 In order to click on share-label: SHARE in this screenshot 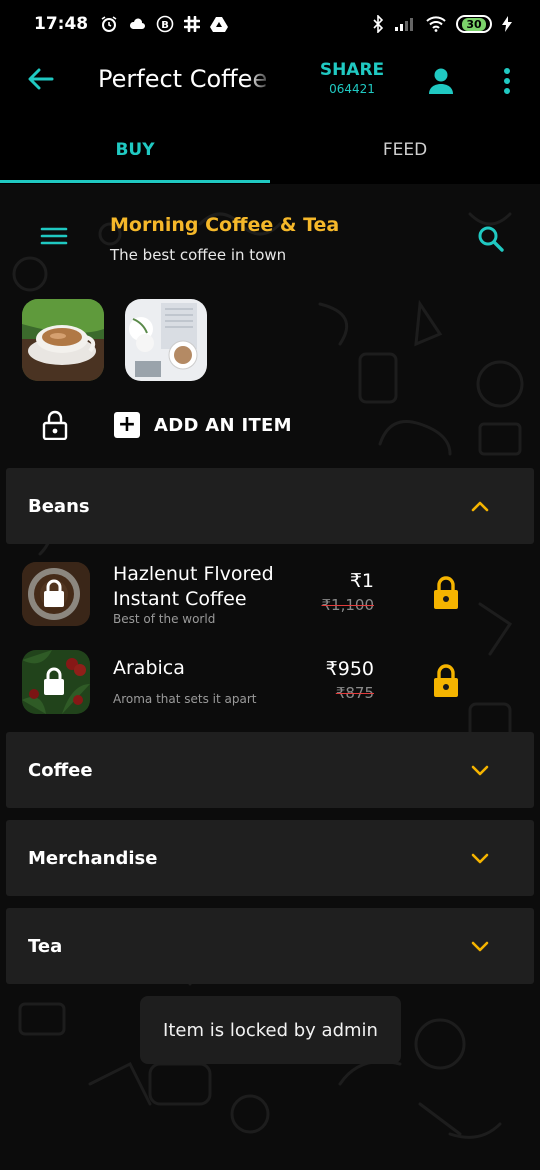, I will do `click(352, 70)`.